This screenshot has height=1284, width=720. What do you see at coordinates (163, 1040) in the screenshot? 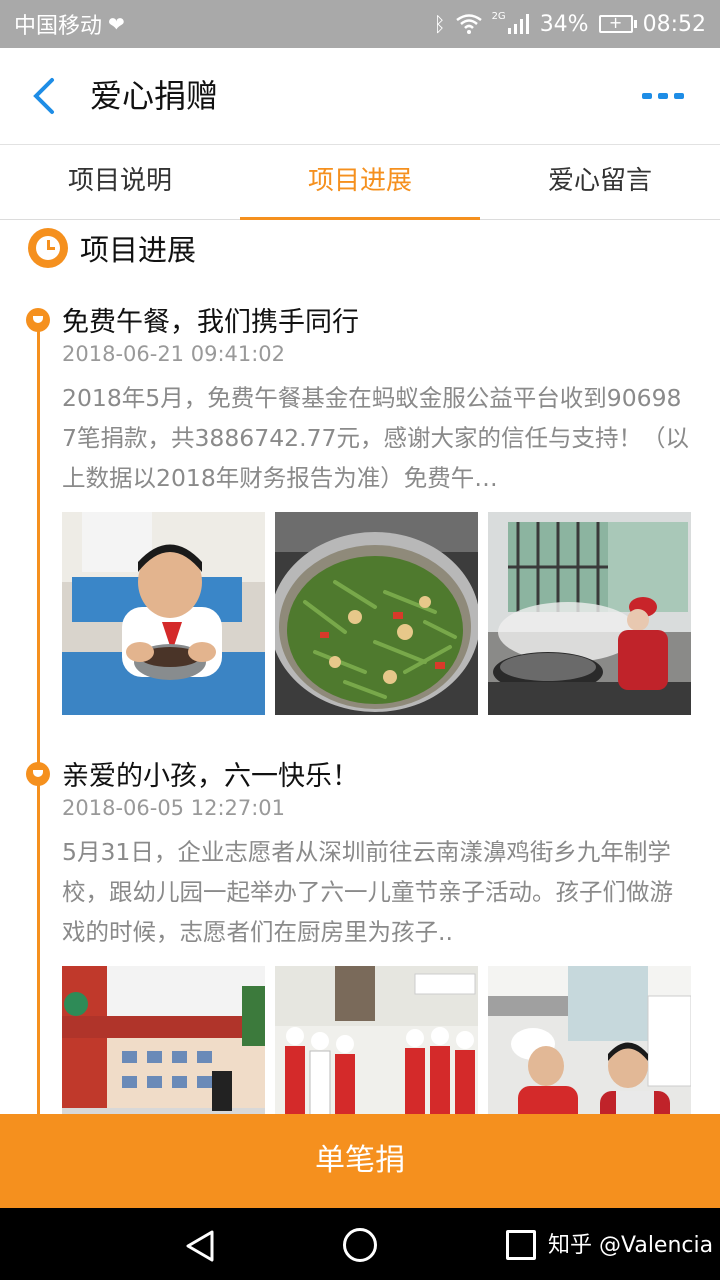
I see `photo-school-gate` at bounding box center [163, 1040].